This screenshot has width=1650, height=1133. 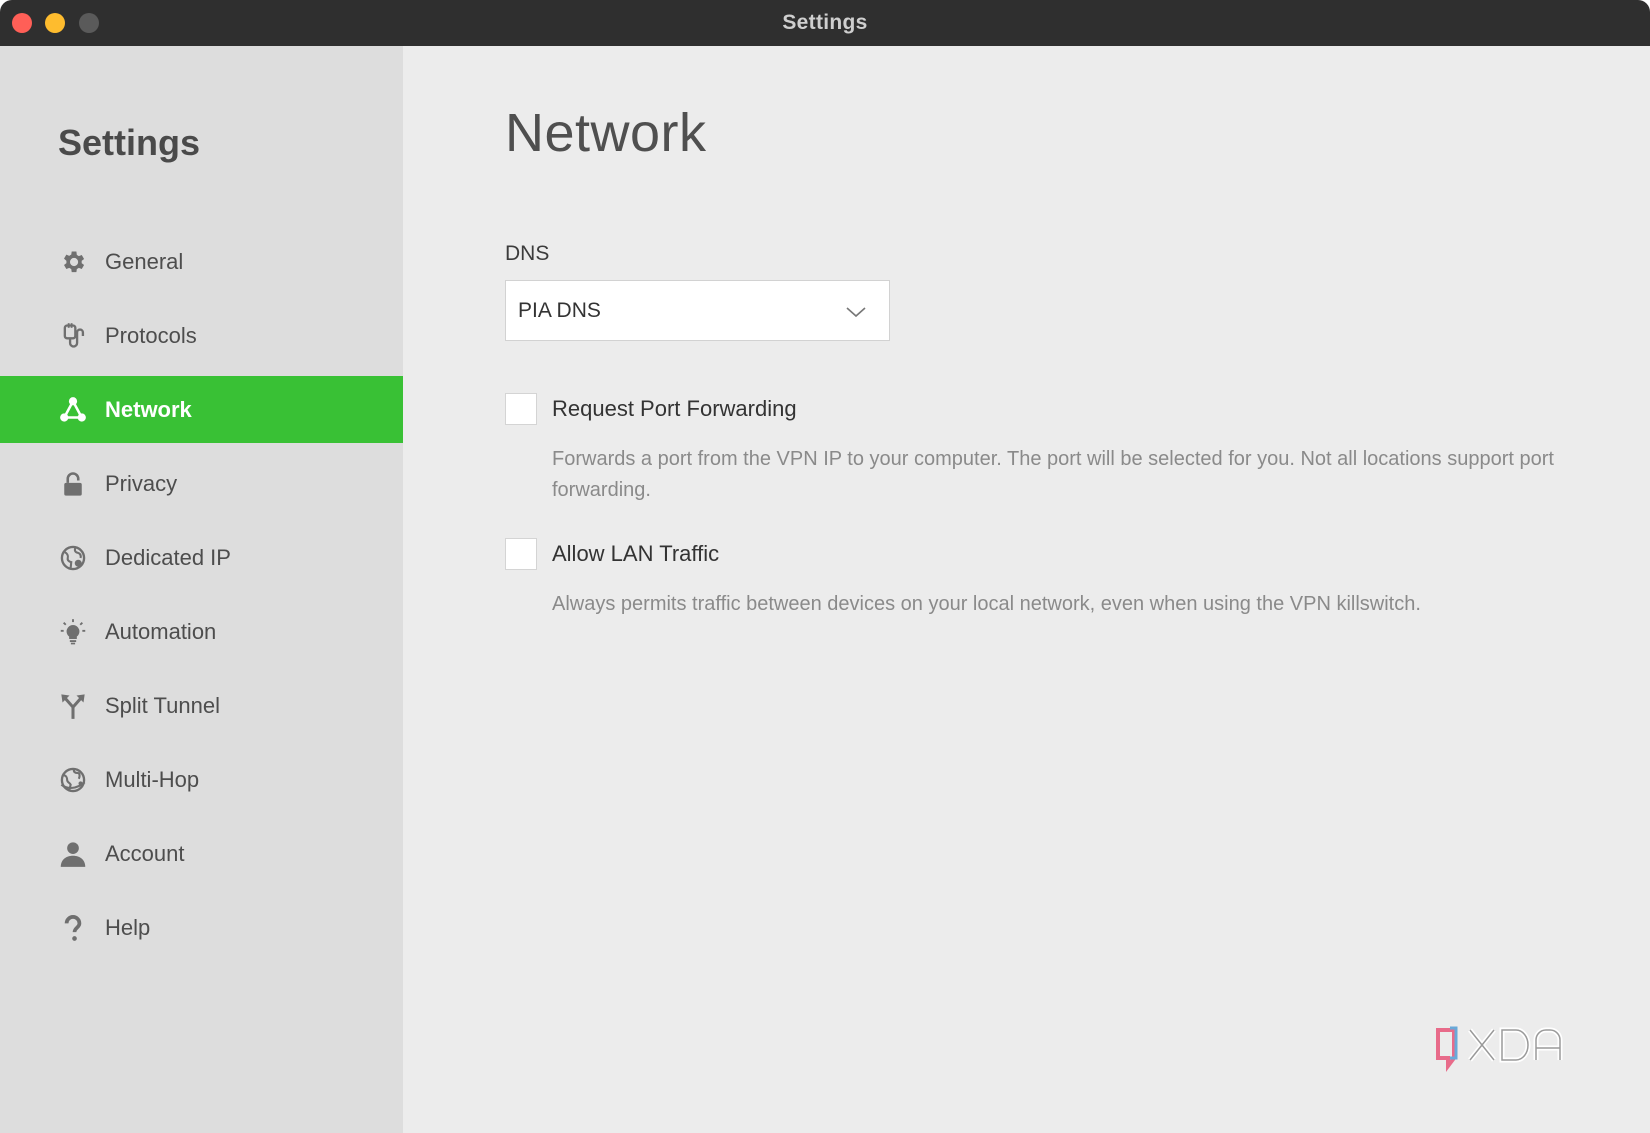 What do you see at coordinates (73, 484) in the screenshot?
I see `lock-icon` at bounding box center [73, 484].